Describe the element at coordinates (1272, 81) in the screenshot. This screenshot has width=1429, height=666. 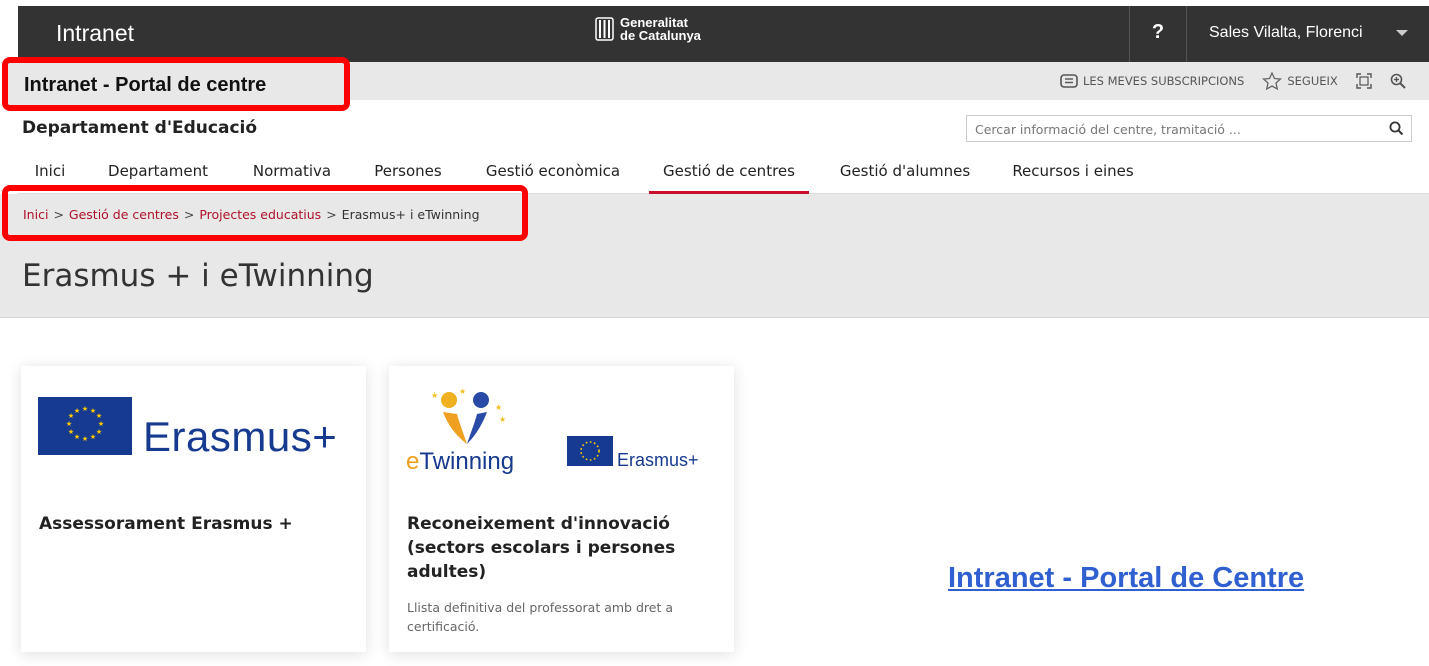
I see `star-icon` at that location.